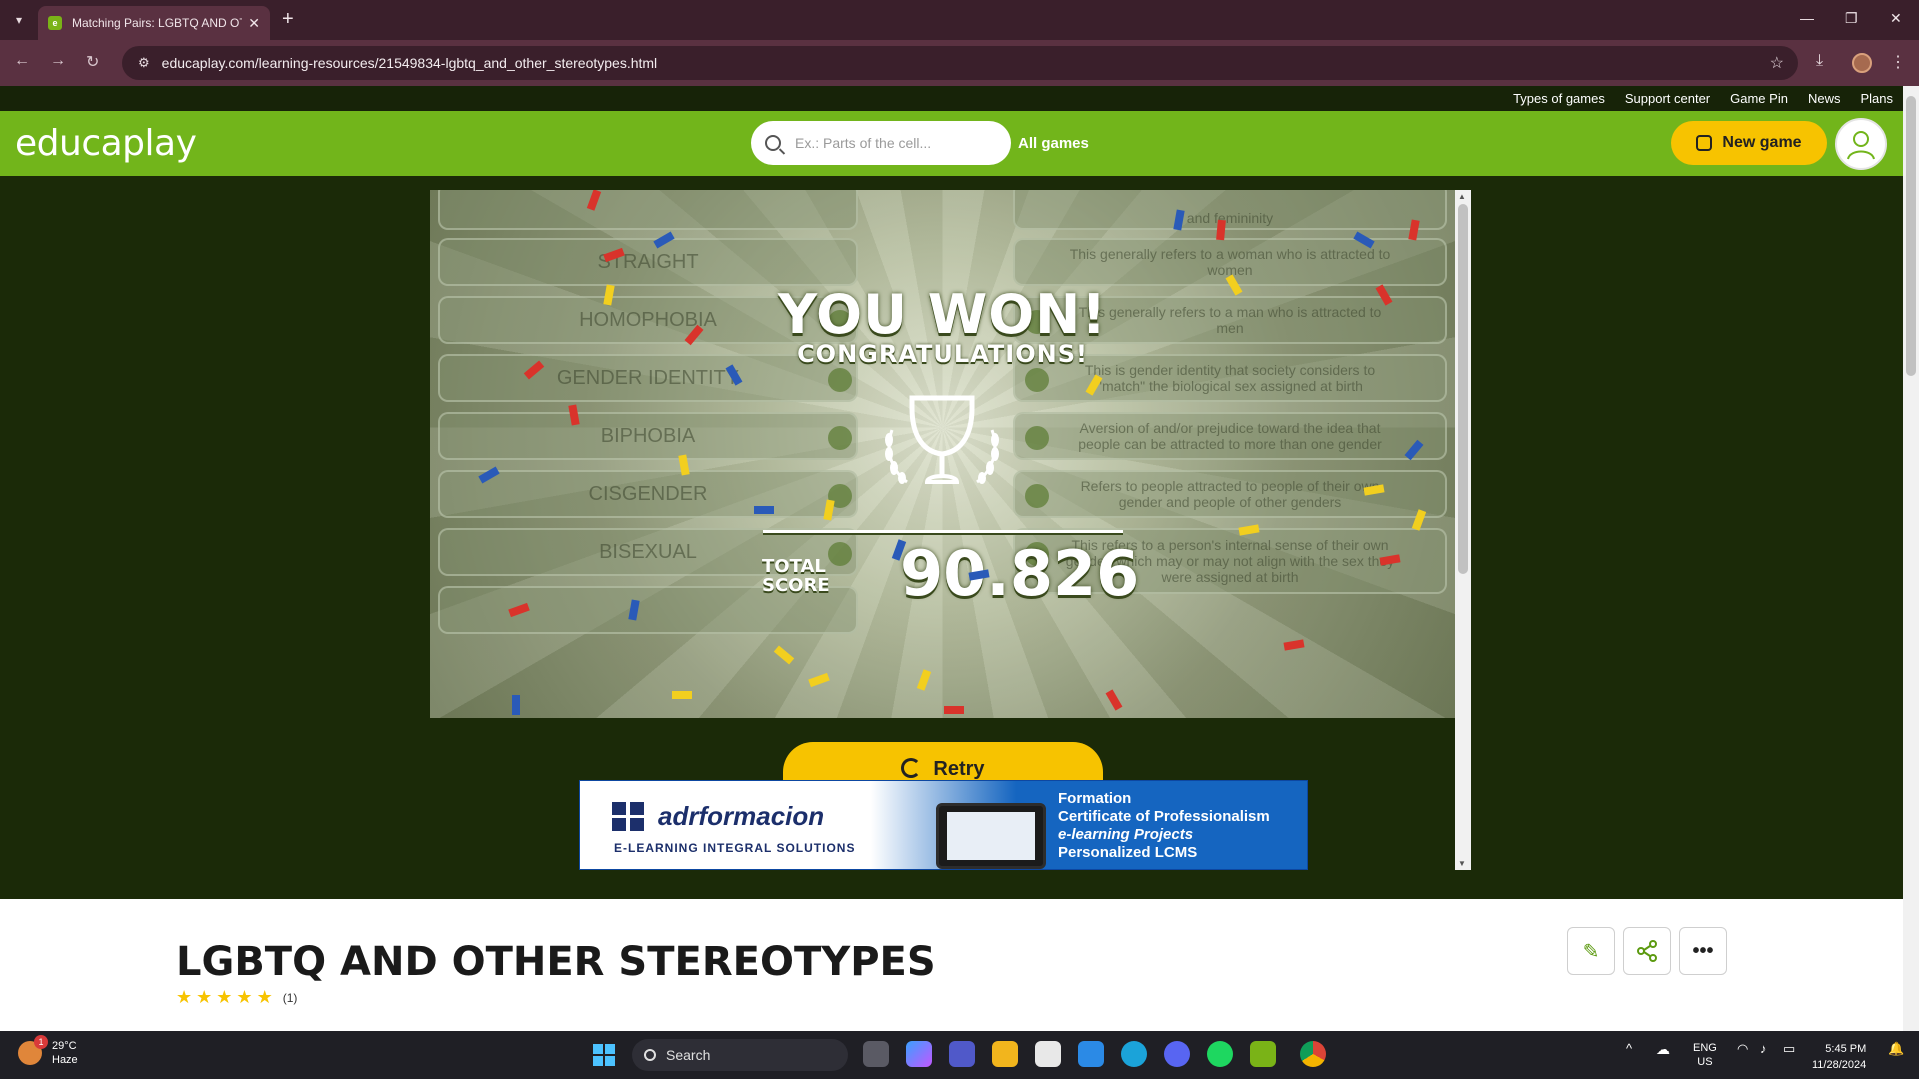 The height and width of the screenshot is (1079, 1919). What do you see at coordinates (288, 19) in the screenshot?
I see `new-tab-plus-icon: +` at bounding box center [288, 19].